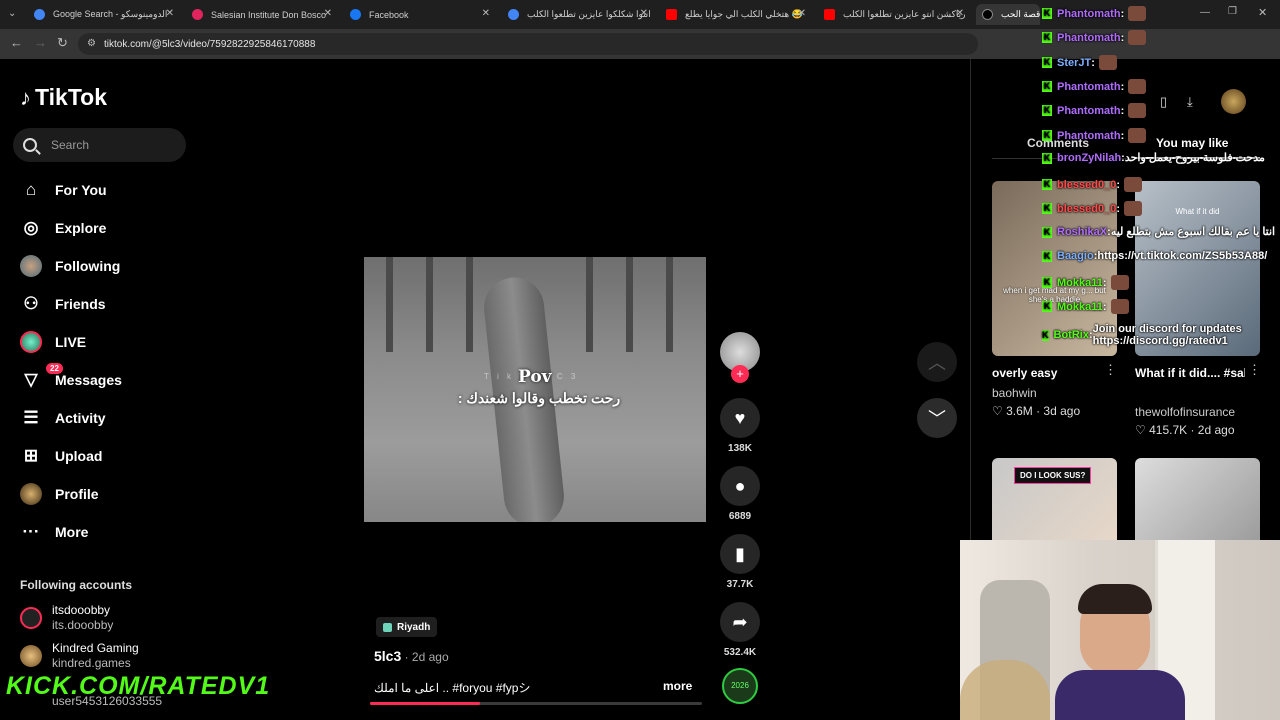  What do you see at coordinates (62, 418) in the screenshot?
I see `nav-activity: ☰ Activity` at bounding box center [62, 418].